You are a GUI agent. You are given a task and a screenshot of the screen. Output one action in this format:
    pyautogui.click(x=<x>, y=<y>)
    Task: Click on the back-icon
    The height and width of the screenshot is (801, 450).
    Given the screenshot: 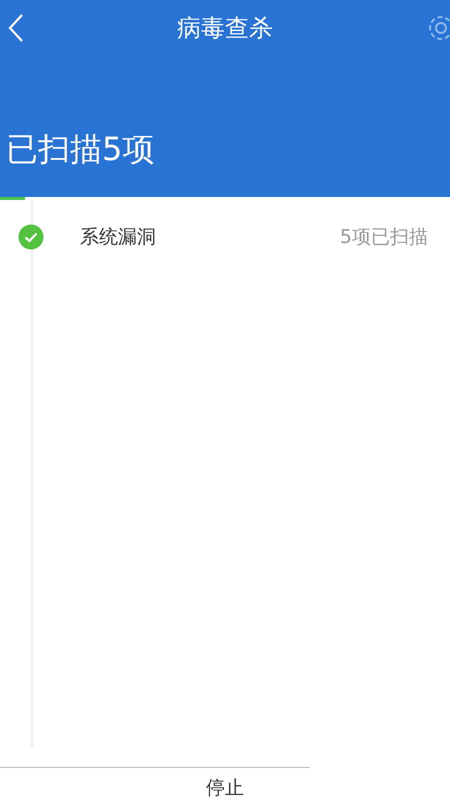 What is the action you would take?
    pyautogui.click(x=16, y=28)
    